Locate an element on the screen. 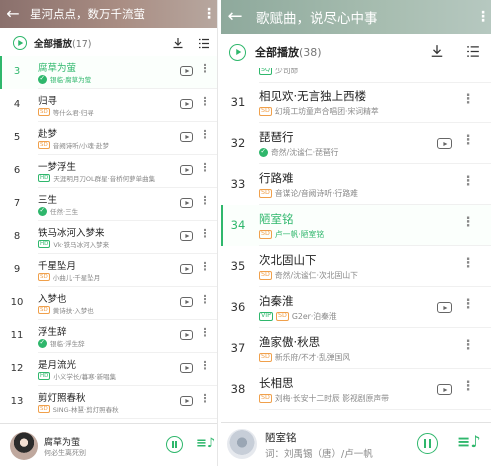  list-item: 5 赴梦 SD 音阙诗听/小魂·赴梦 ⋮ is located at coordinates (108, 138).